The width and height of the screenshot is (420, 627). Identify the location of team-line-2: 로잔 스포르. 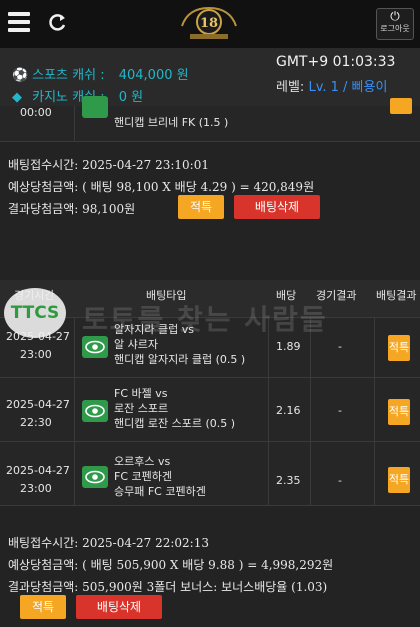
(141, 408).